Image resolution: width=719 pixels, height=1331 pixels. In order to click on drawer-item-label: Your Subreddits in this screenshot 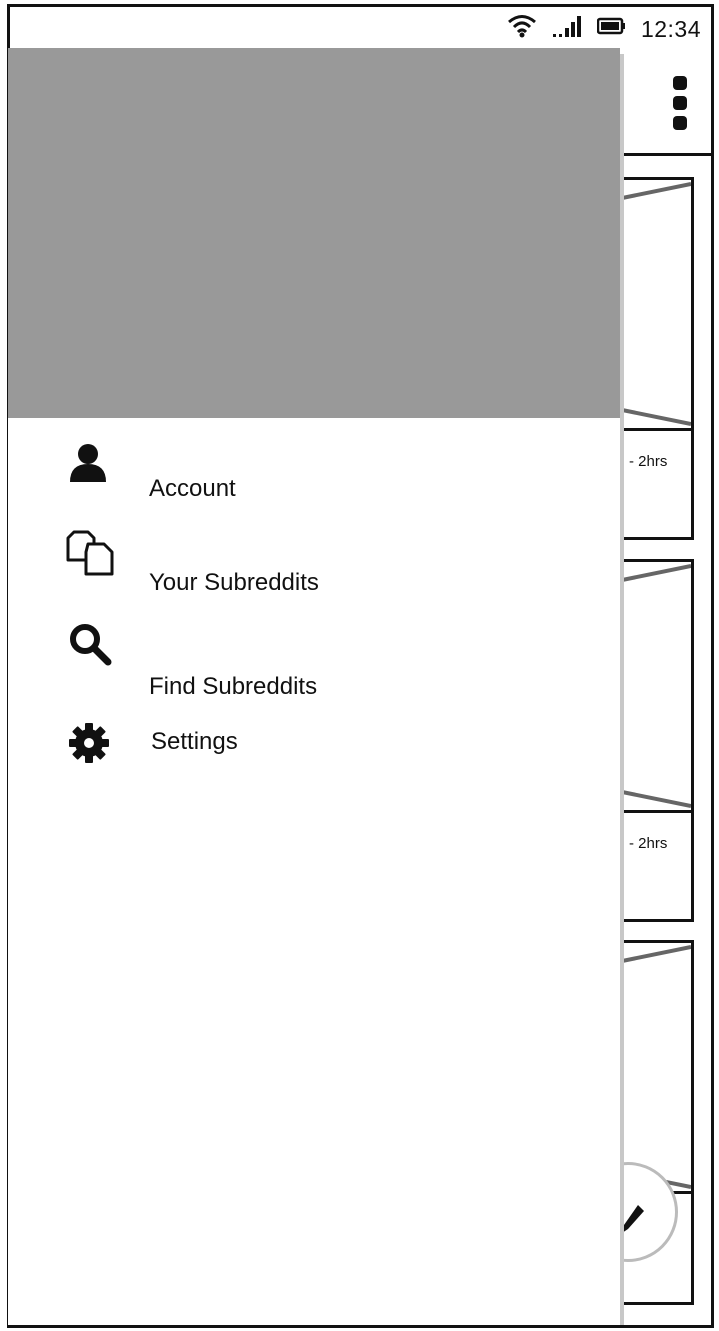, I will do `click(234, 582)`.